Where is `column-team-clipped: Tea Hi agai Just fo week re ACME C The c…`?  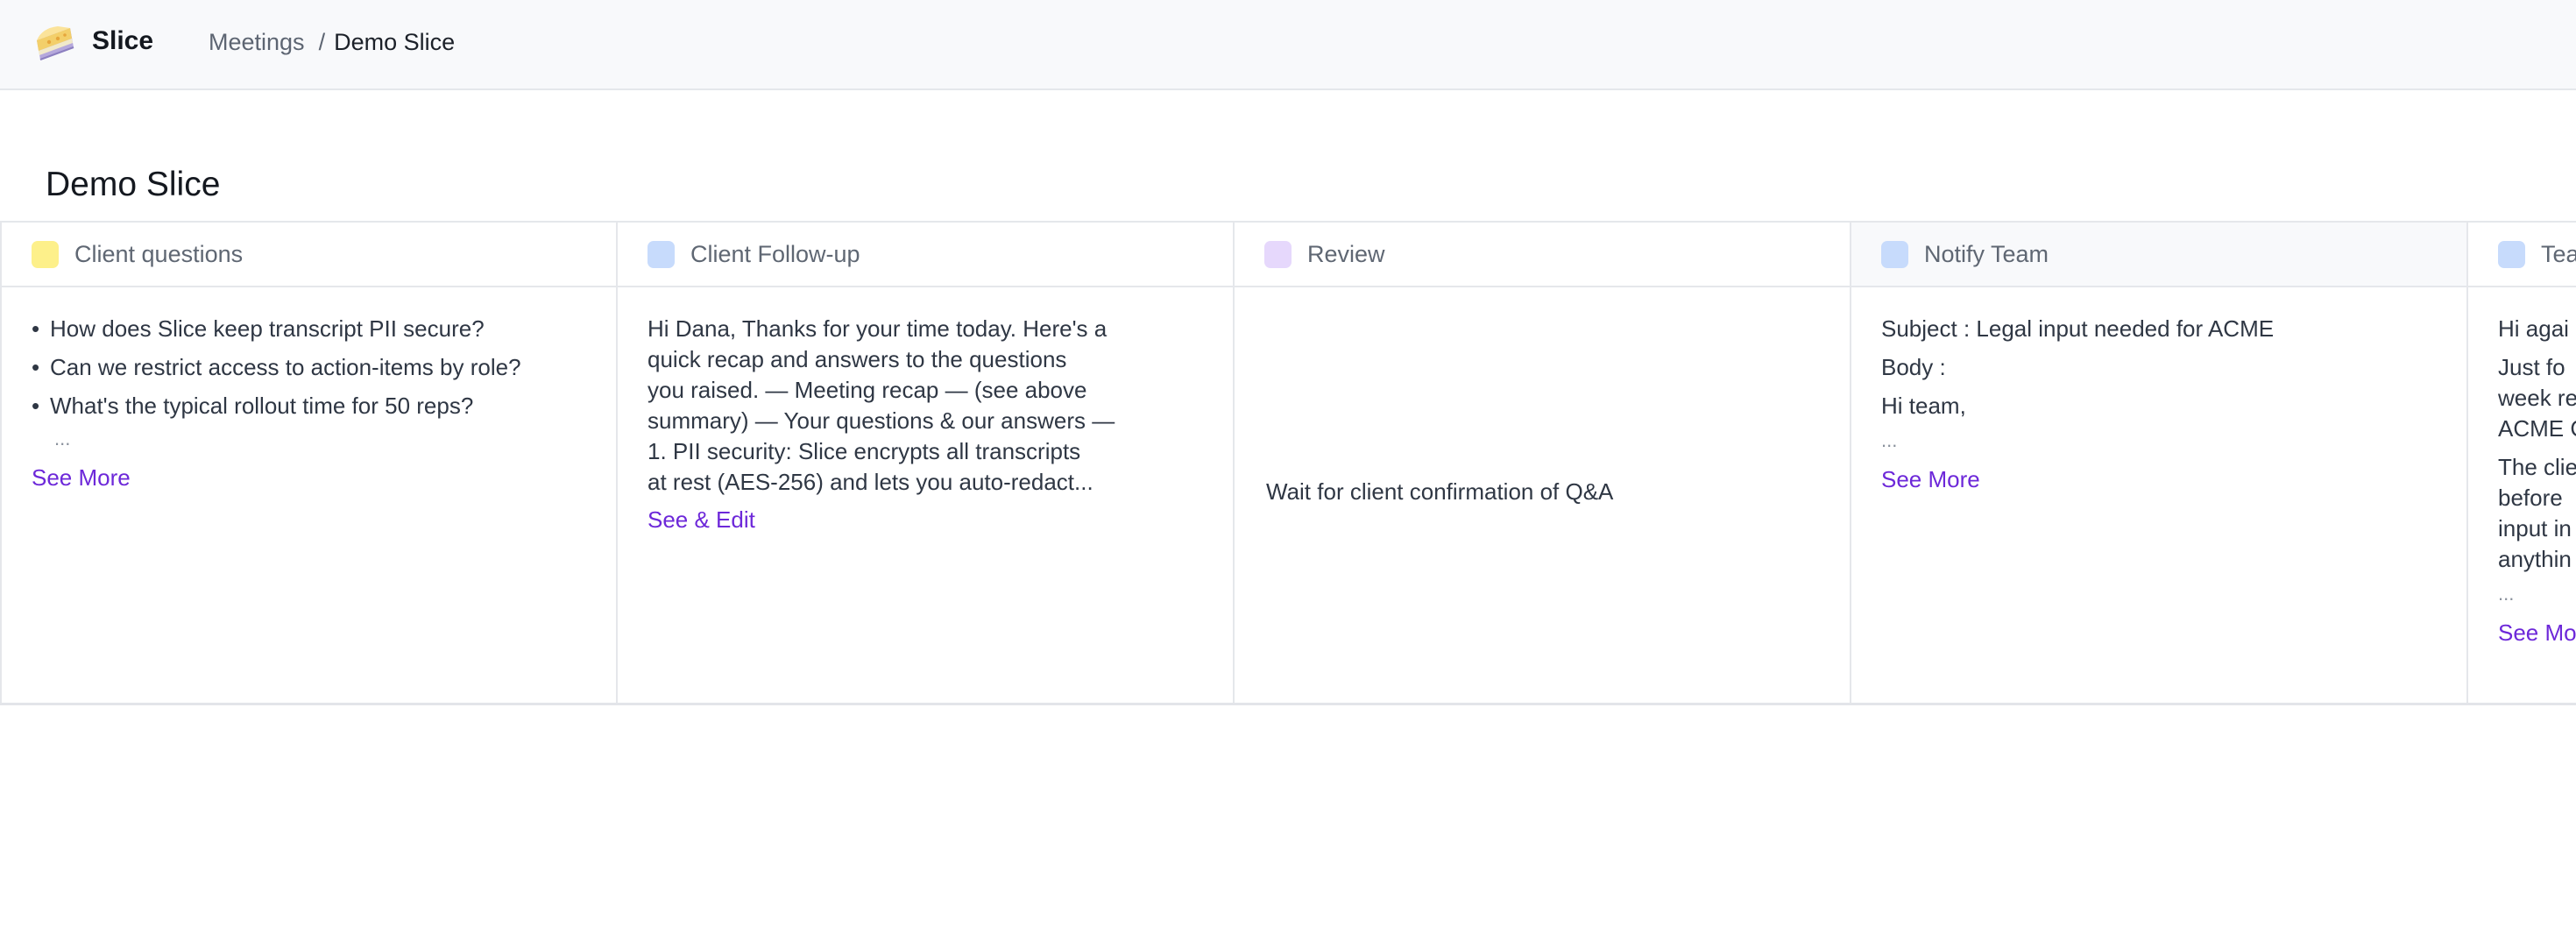
column-team-clipped: Tea Hi agai Just fo week re ACME C The c… is located at coordinates (2521, 463).